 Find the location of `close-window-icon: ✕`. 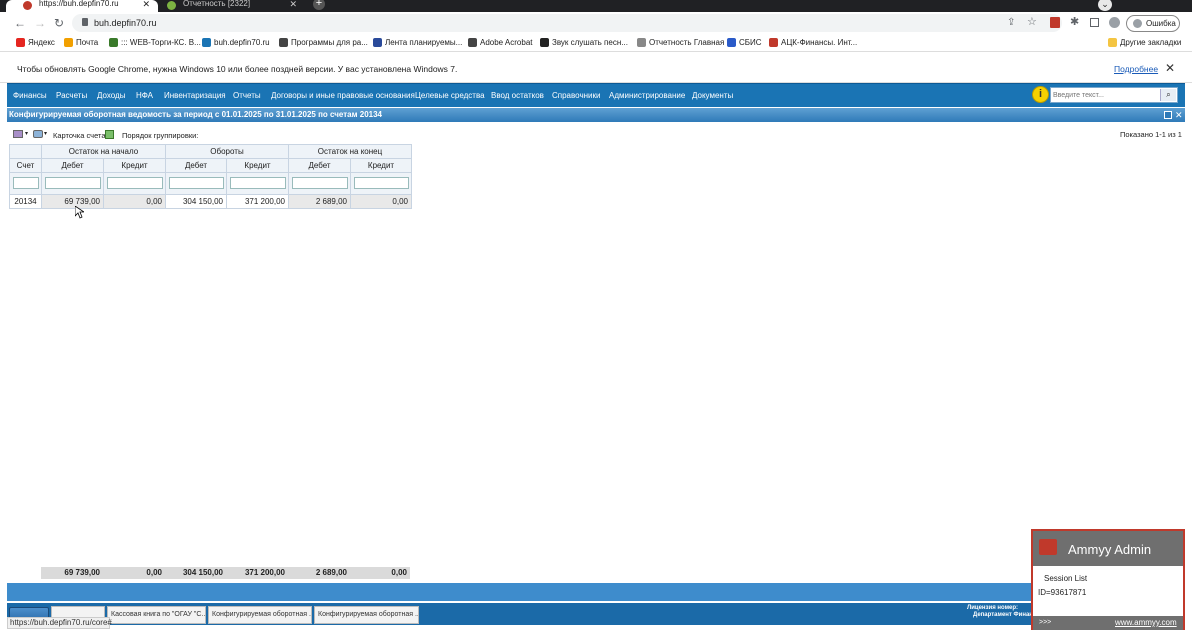

close-window-icon: ✕ is located at coordinates (1179, 115).